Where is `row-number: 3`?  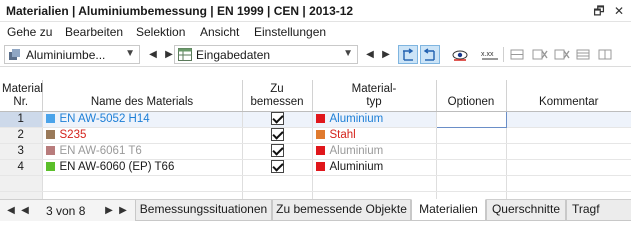
row-number: 3 is located at coordinates (21, 151).